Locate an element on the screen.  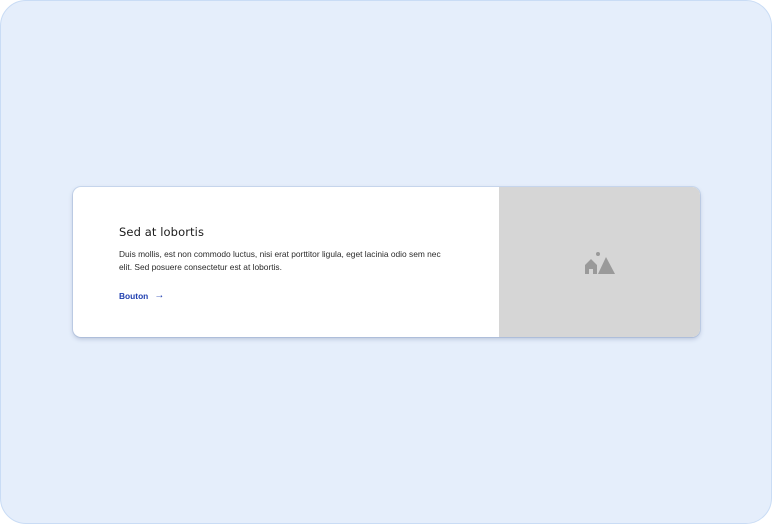
card-title: Sed at lobortis is located at coordinates (162, 232).